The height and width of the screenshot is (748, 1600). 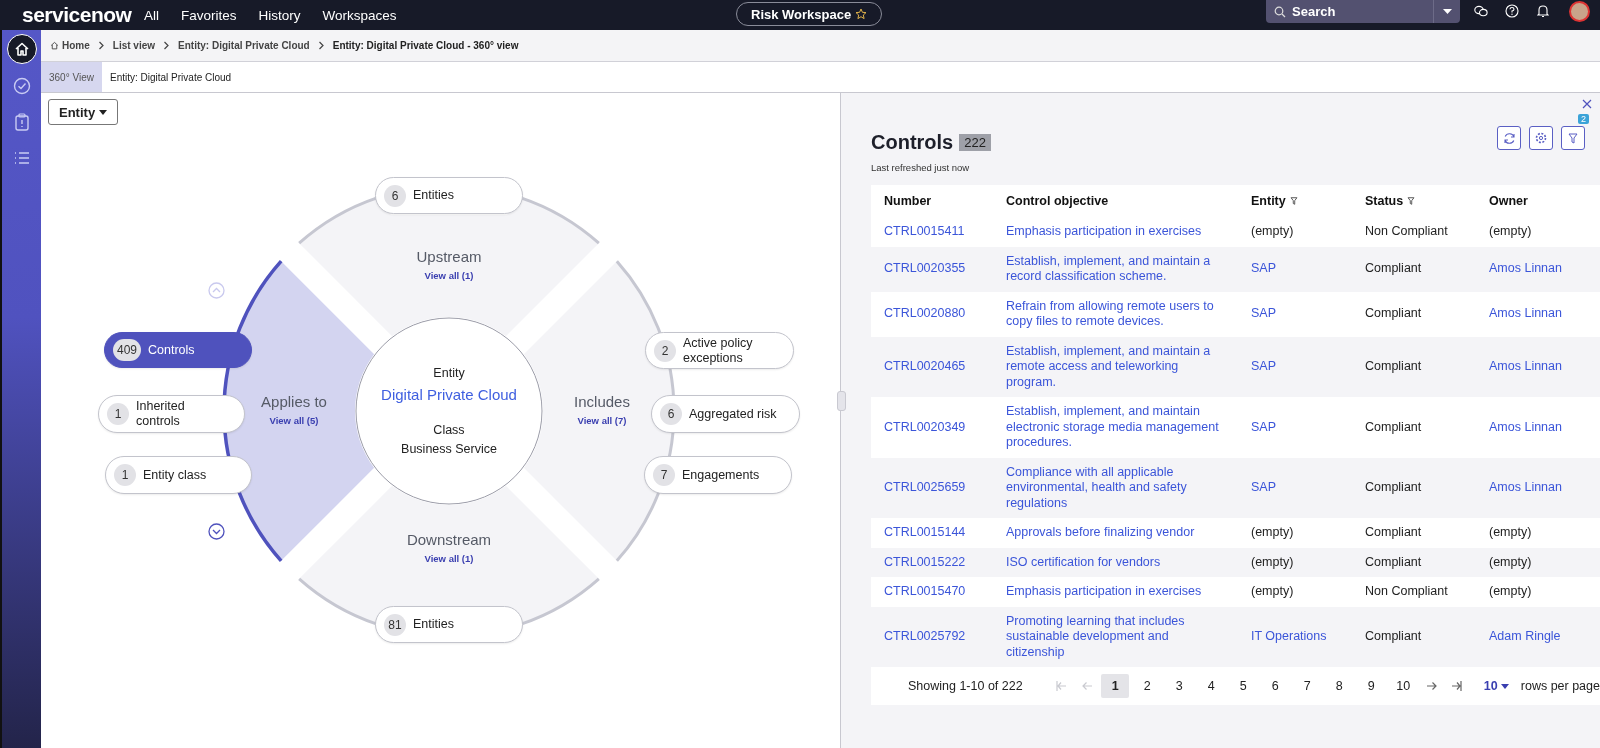 I want to click on filter-button, so click(x=1573, y=138).